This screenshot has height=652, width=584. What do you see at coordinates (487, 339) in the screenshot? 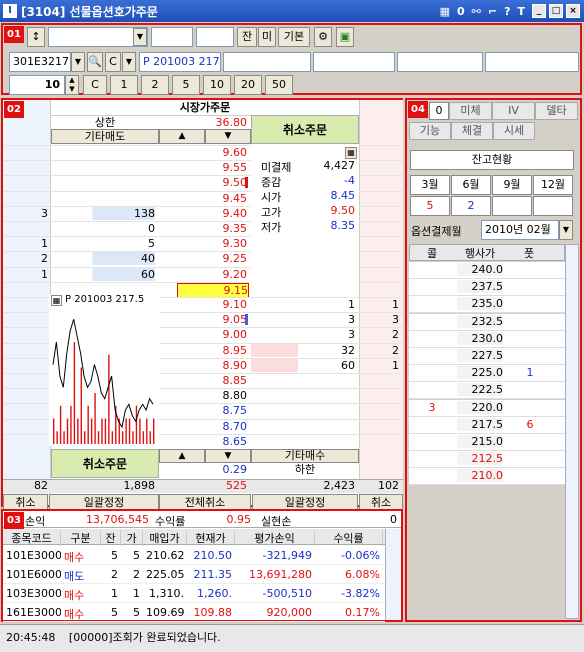
I see `option-row: 230.0` at bounding box center [487, 339].